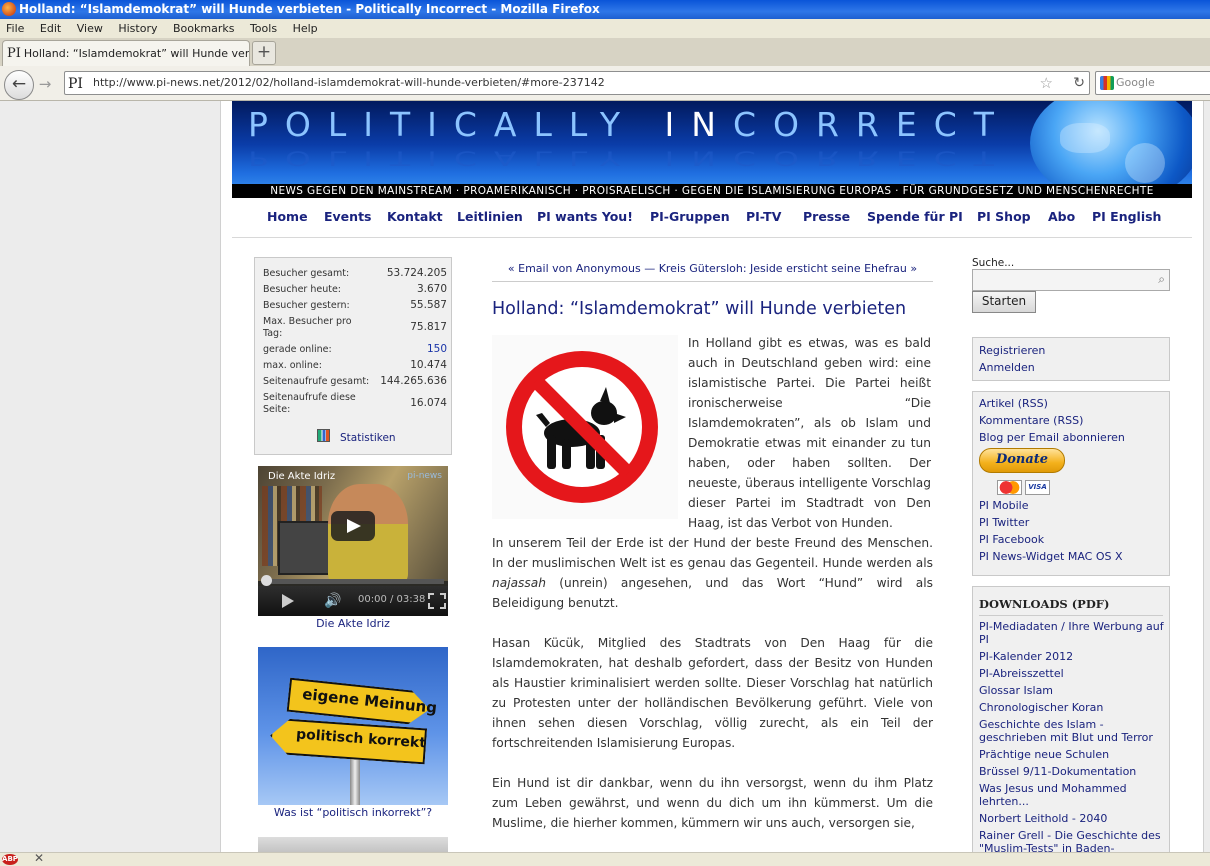  I want to click on download-link: Brüssel 9/11-Dokumentation, so click(1057, 771).